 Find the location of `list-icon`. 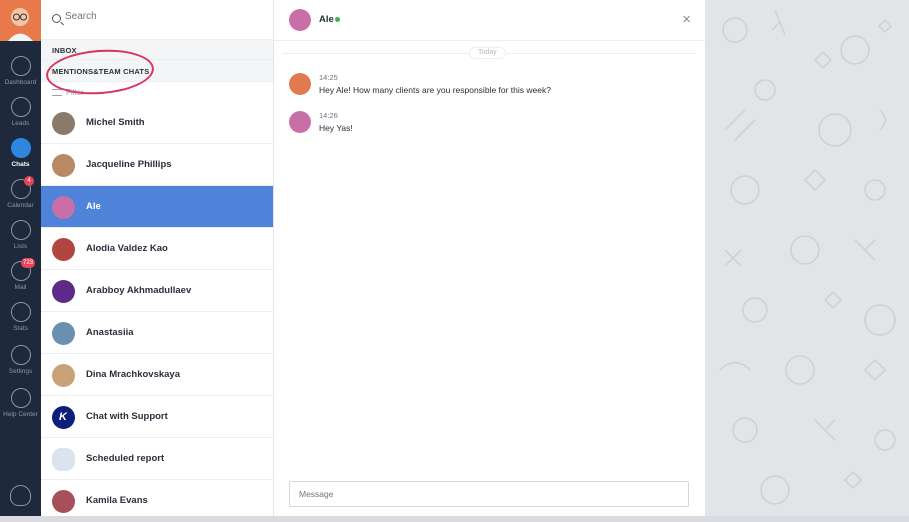

list-icon is located at coordinates (21, 230).